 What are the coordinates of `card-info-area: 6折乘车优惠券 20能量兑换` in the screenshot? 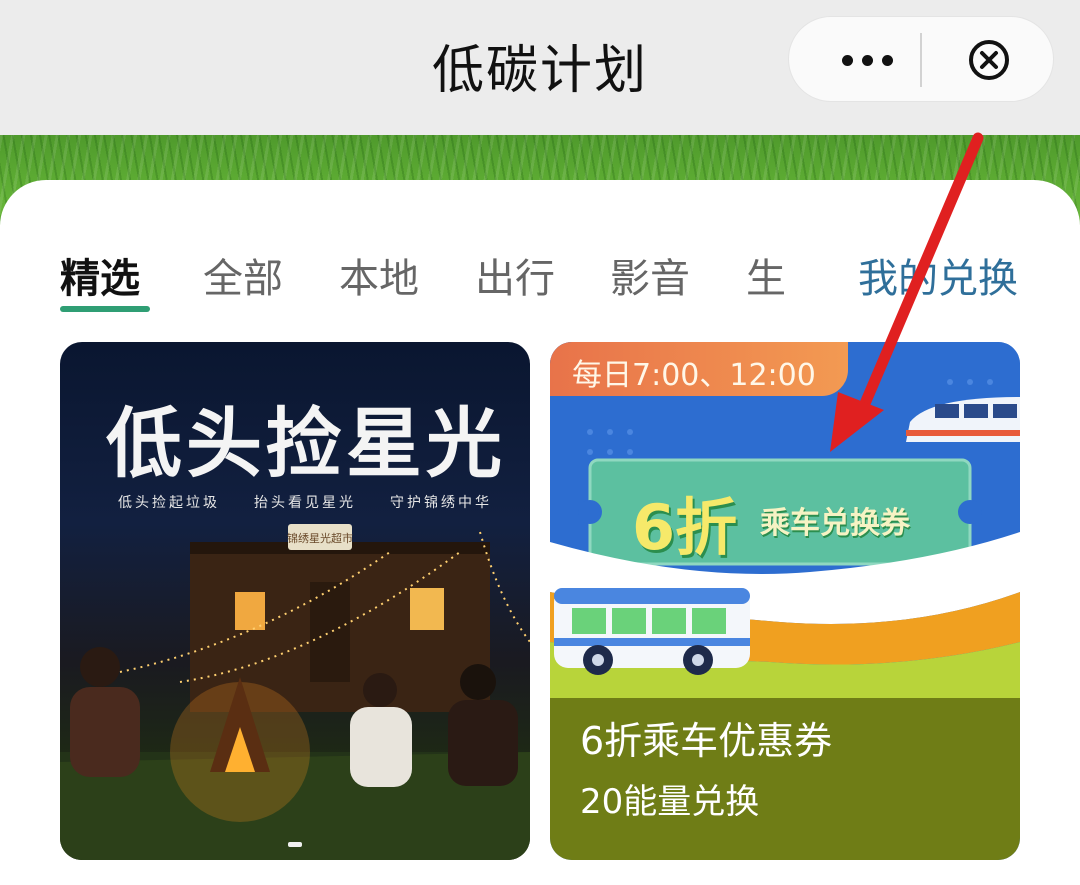 It's located at (785, 779).